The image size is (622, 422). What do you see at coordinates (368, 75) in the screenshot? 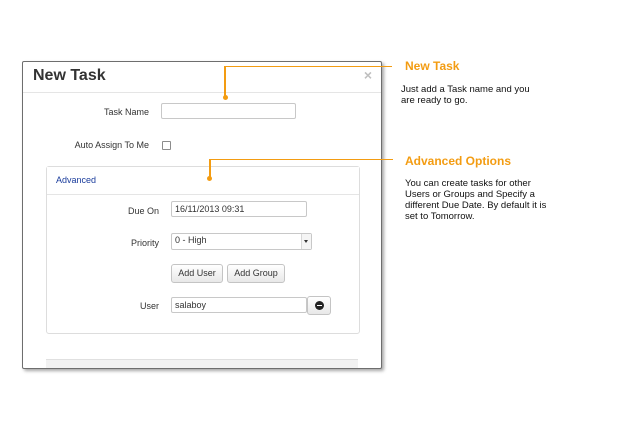
I see `close-icon: ×` at bounding box center [368, 75].